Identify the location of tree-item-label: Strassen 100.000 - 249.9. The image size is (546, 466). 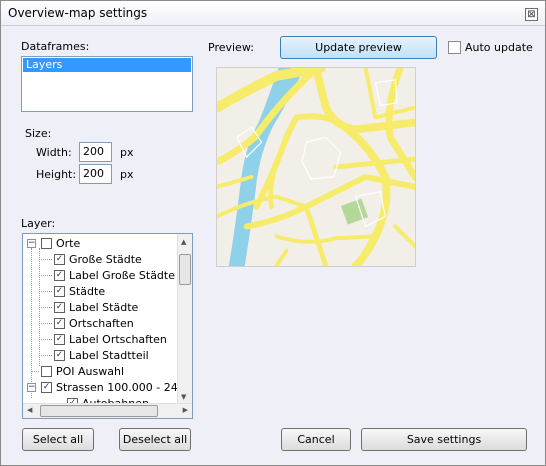
(124, 387).